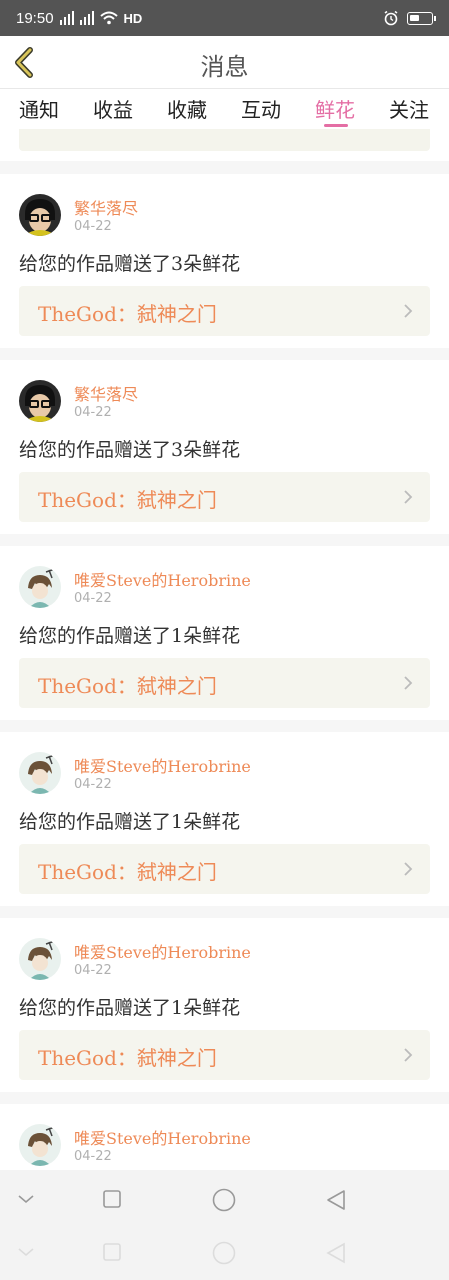  What do you see at coordinates (224, 140) in the screenshot?
I see `work-link-partial` at bounding box center [224, 140].